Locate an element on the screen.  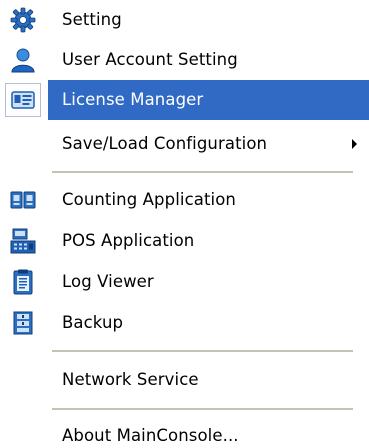
menu-item-label: Save/Load Configuration is located at coordinates (165, 144).